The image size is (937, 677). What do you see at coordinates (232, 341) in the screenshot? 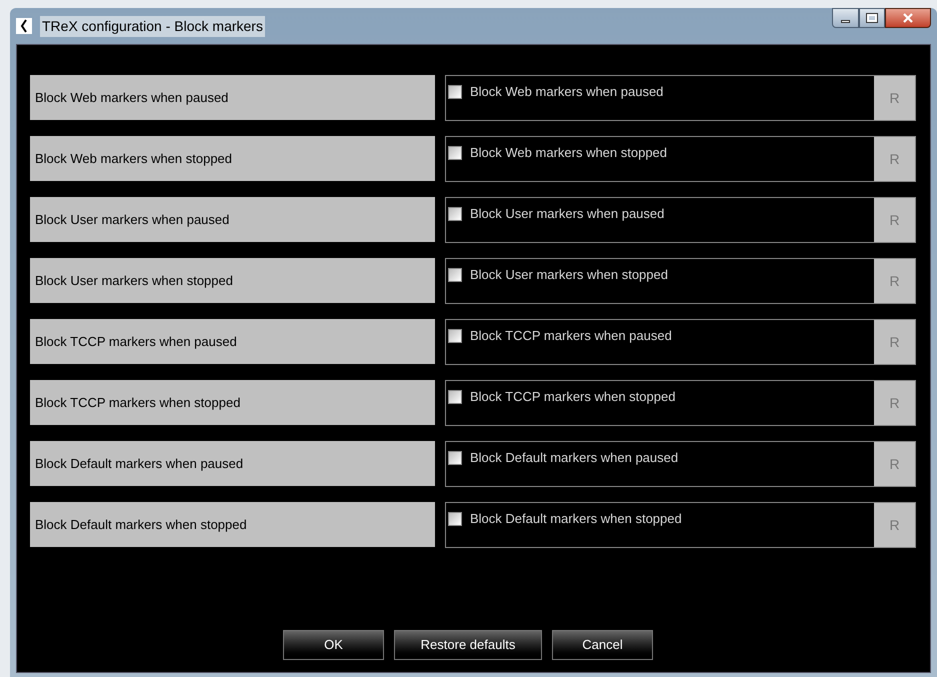
I see `setting-label: Block TCCP markers when paused` at bounding box center [232, 341].